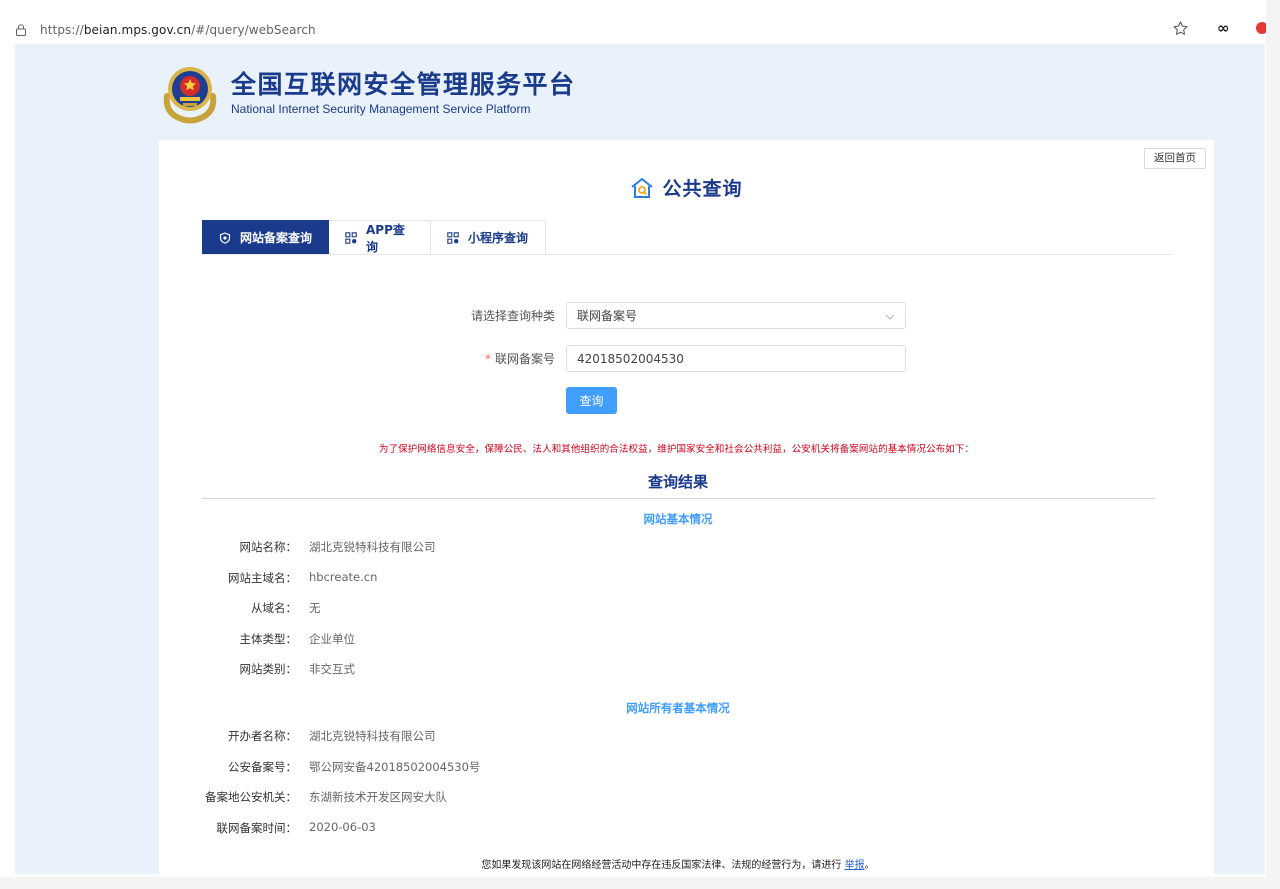 The height and width of the screenshot is (889, 1280). What do you see at coordinates (276, 238) in the screenshot?
I see `tab-label: 网站备案查询` at bounding box center [276, 238].